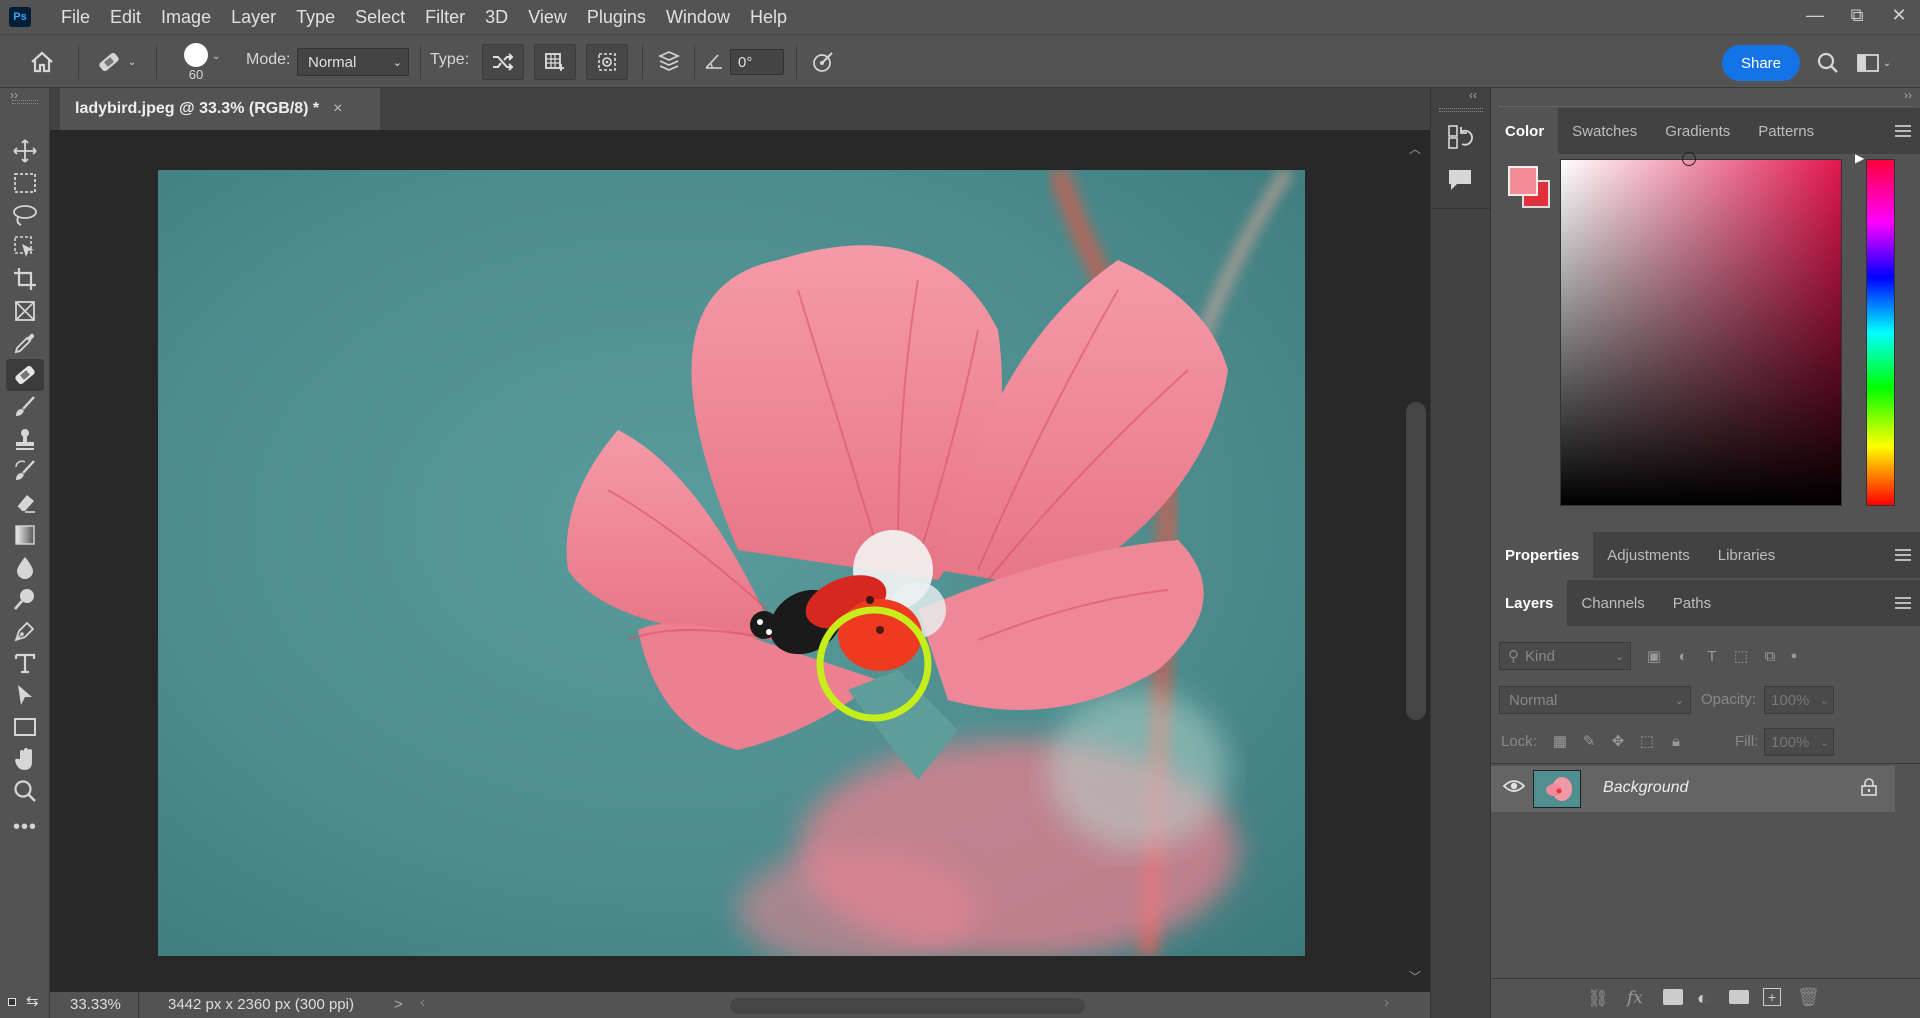 This screenshot has width=1920, height=1018. I want to click on adjustment-filter-icon: ◐, so click(1683, 656).